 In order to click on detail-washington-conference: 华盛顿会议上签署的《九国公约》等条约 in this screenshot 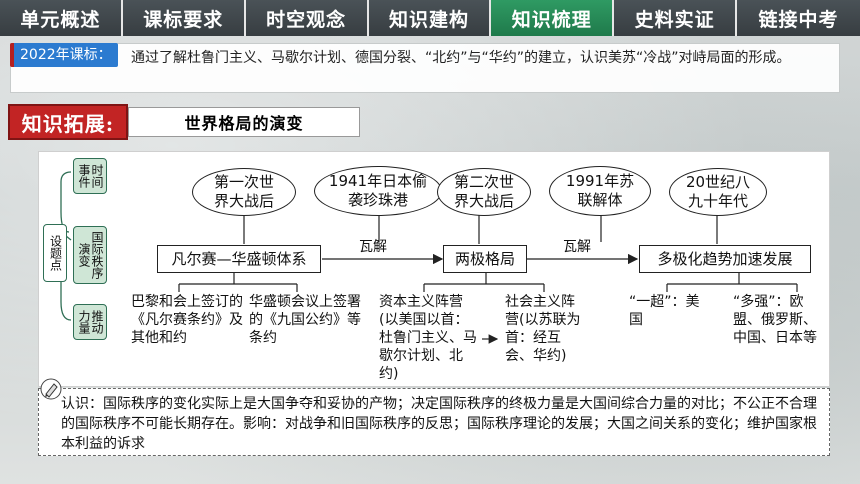, I will do `click(305, 320)`.